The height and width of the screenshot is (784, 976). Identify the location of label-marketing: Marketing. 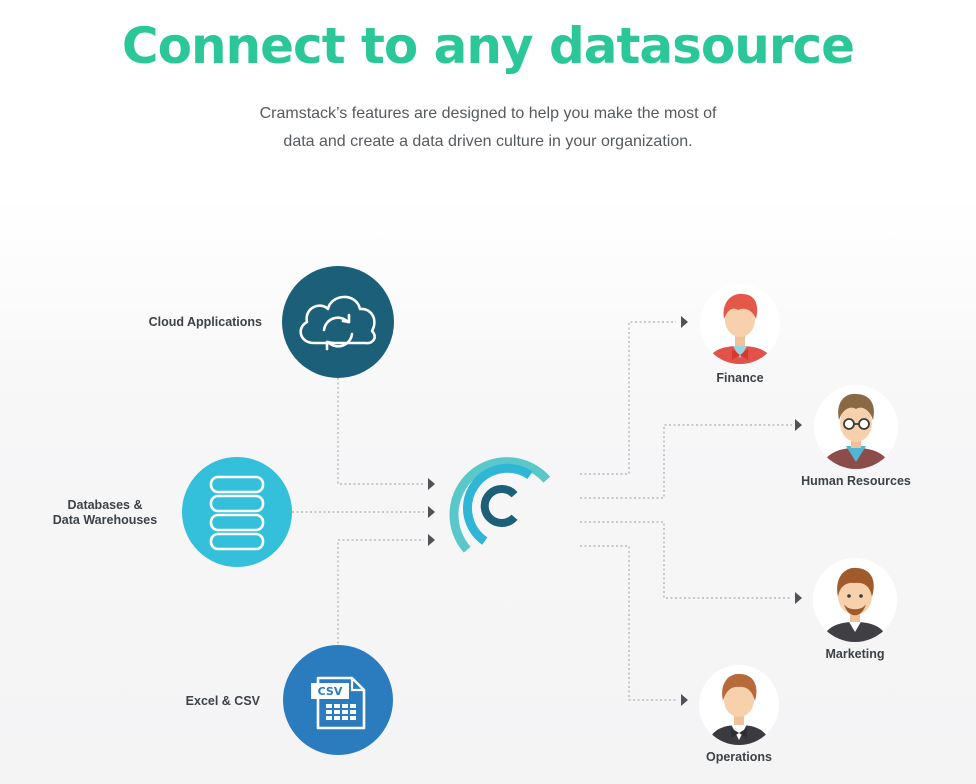
(855, 654).